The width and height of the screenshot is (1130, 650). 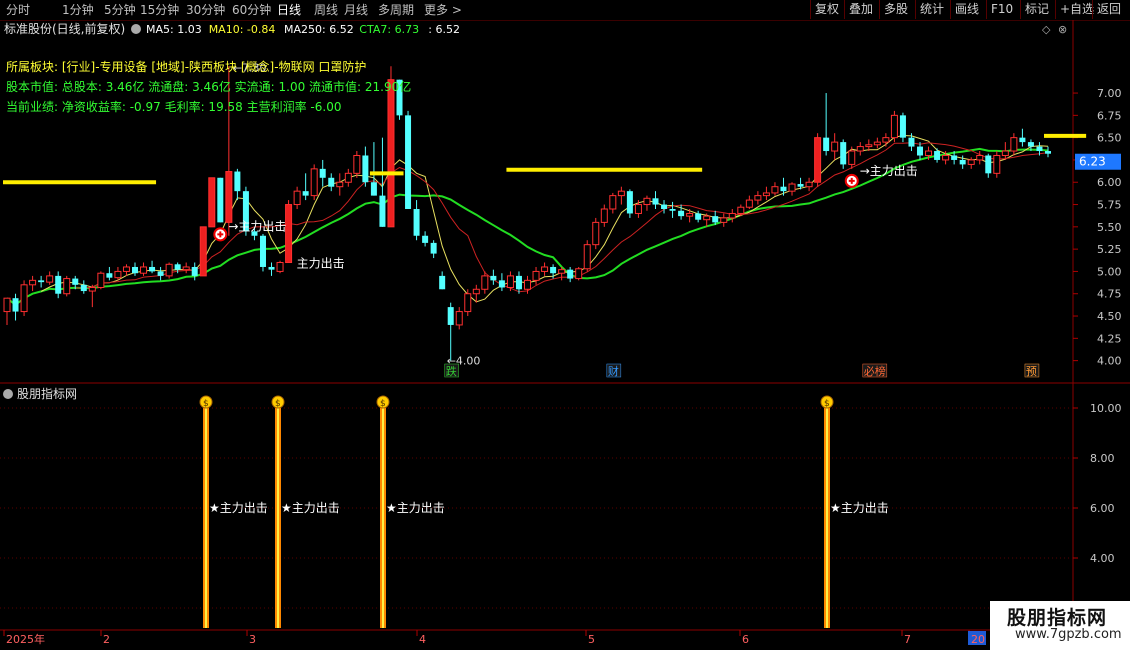 I want to click on signal-text-1: 主力出击, so click(x=321, y=264).